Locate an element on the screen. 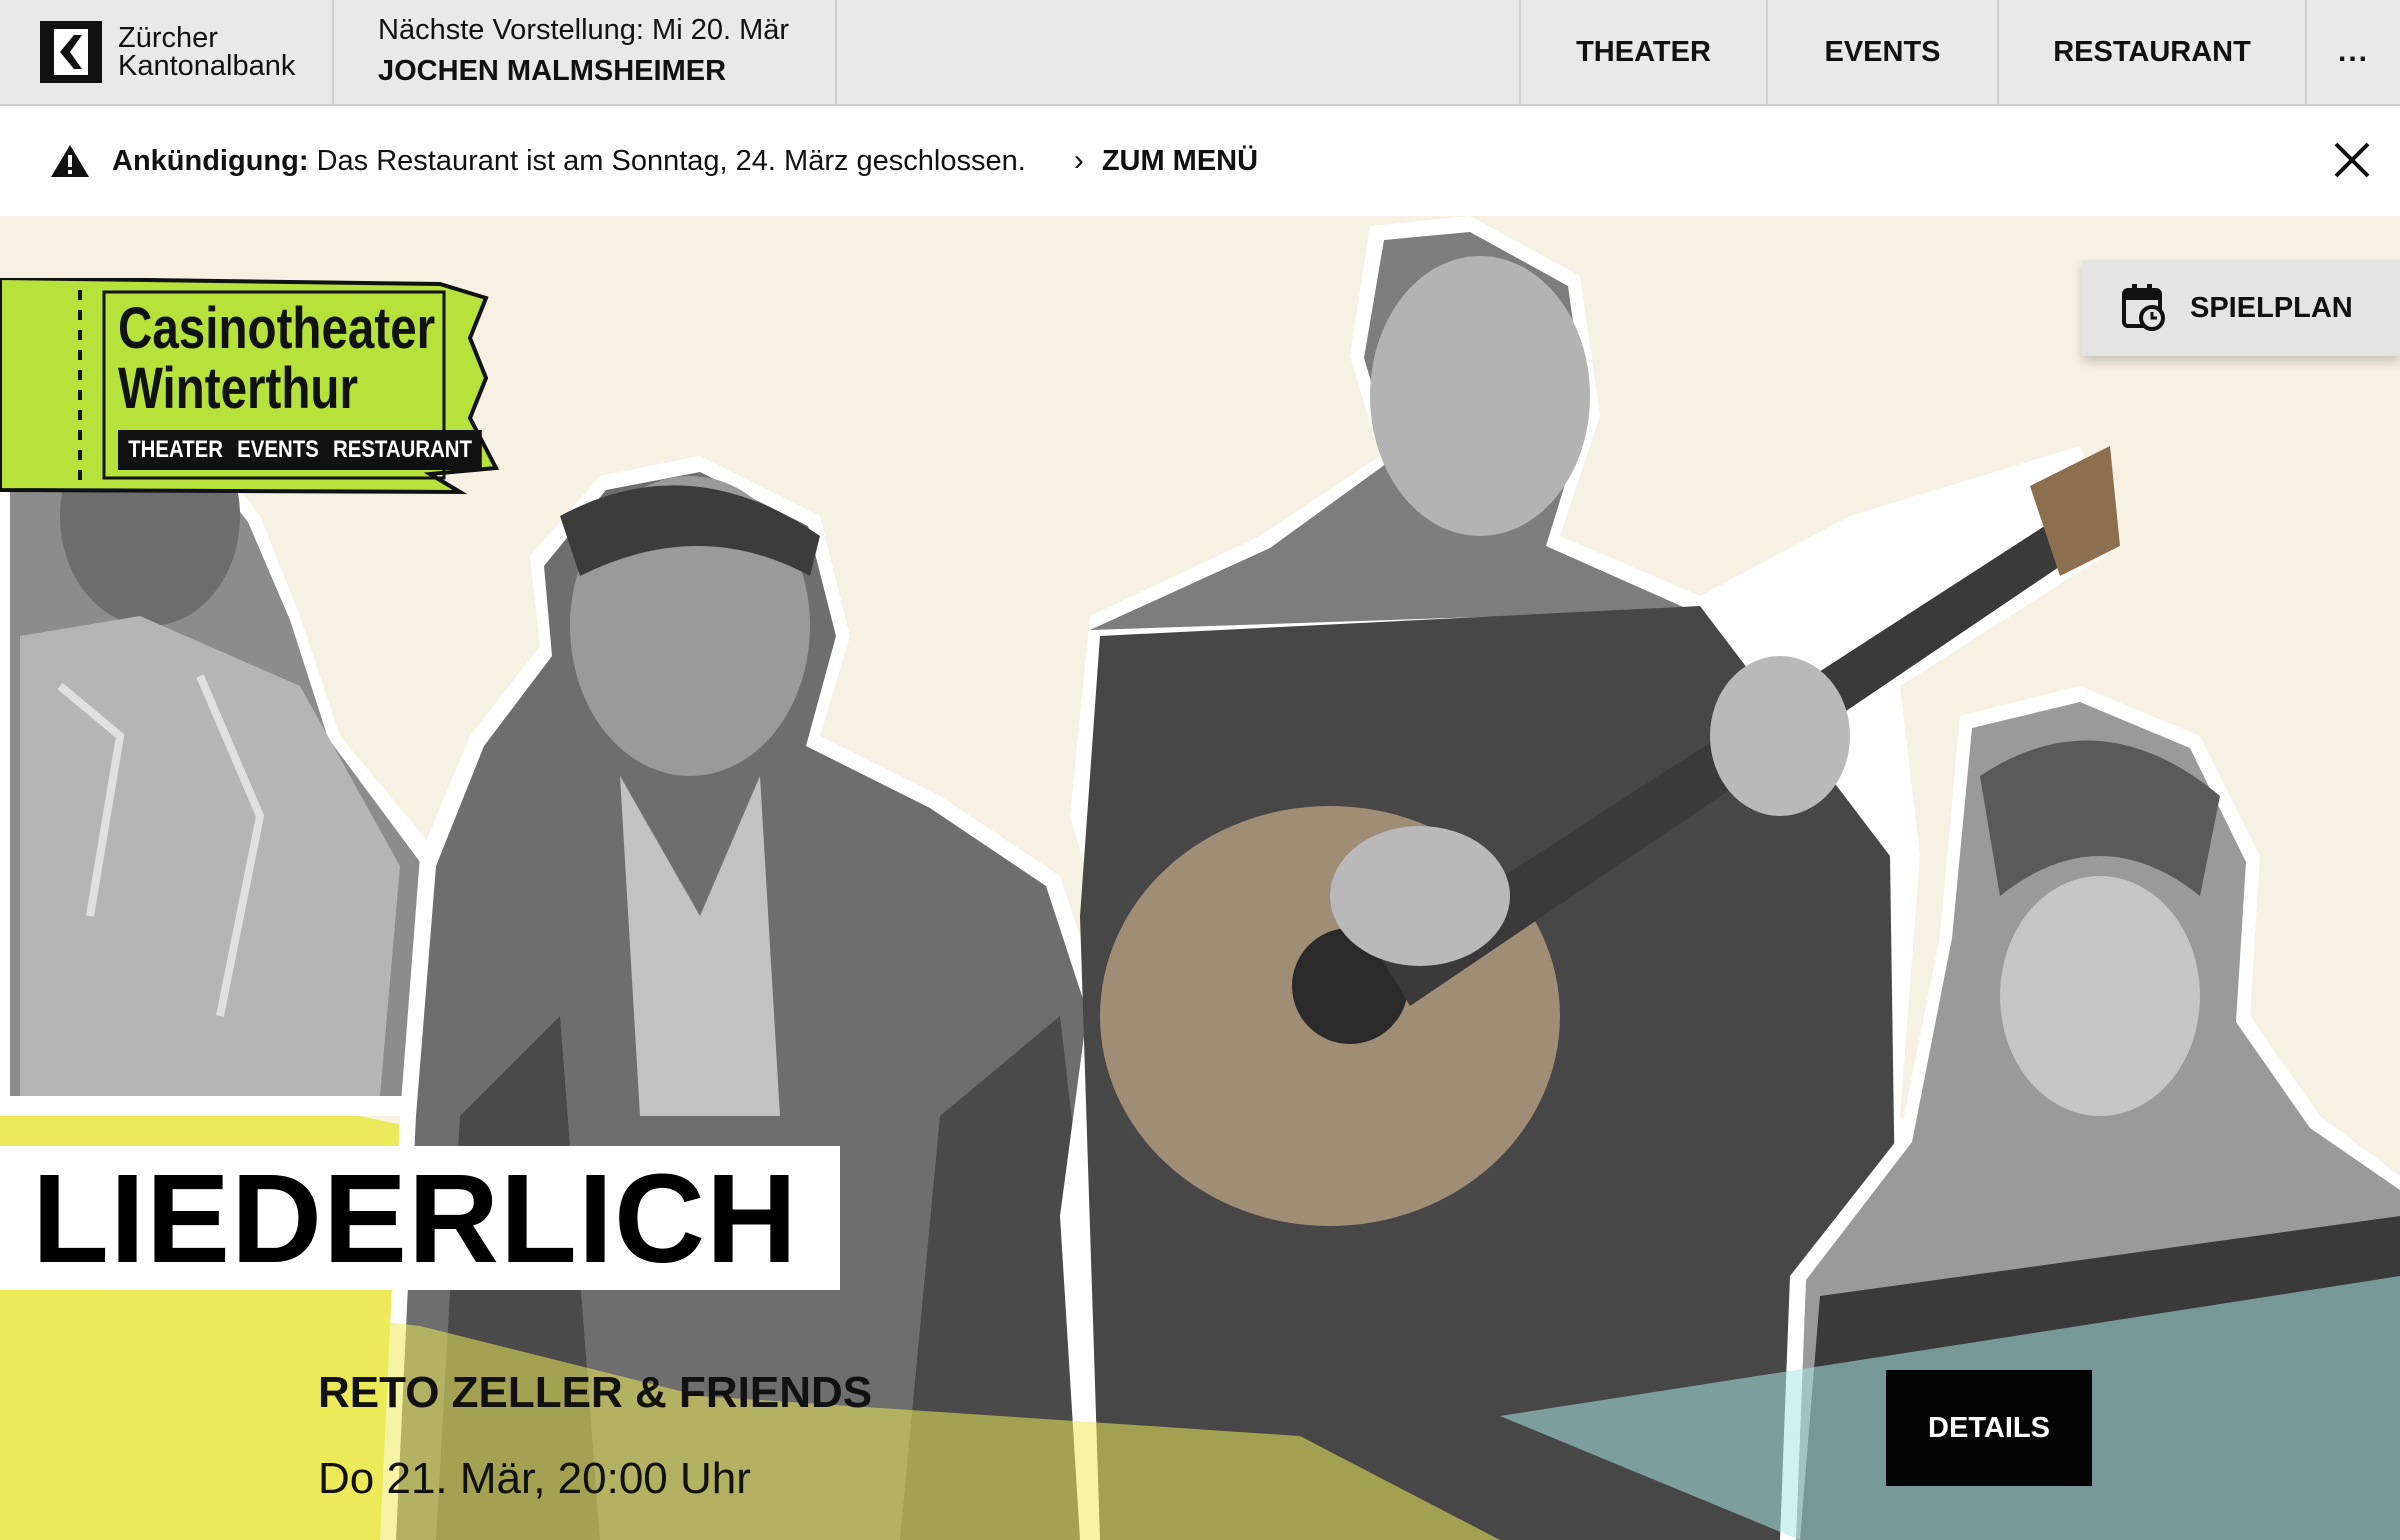 Image resolution: width=2400 pixels, height=1540 pixels. topbar-spacer is located at coordinates (1179, 52).